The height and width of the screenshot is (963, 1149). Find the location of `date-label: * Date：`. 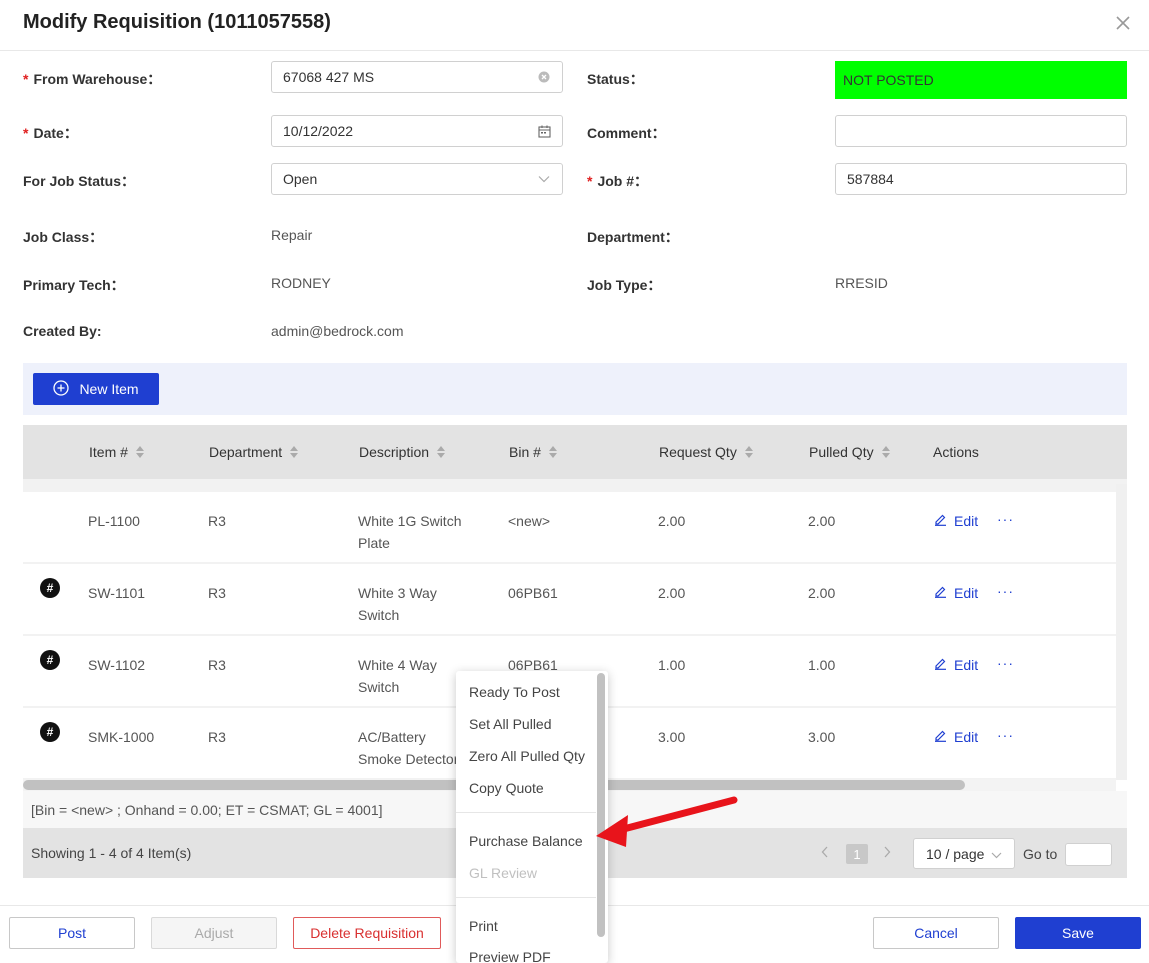

date-label: * Date： is located at coordinates (50, 133).